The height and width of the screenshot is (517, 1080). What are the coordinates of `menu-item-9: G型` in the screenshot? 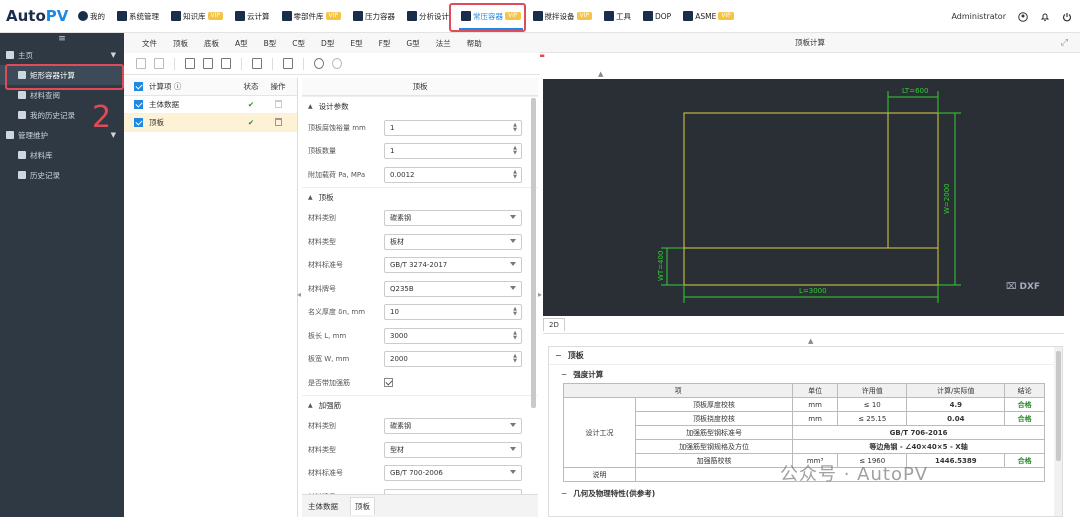 It's located at (412, 43).